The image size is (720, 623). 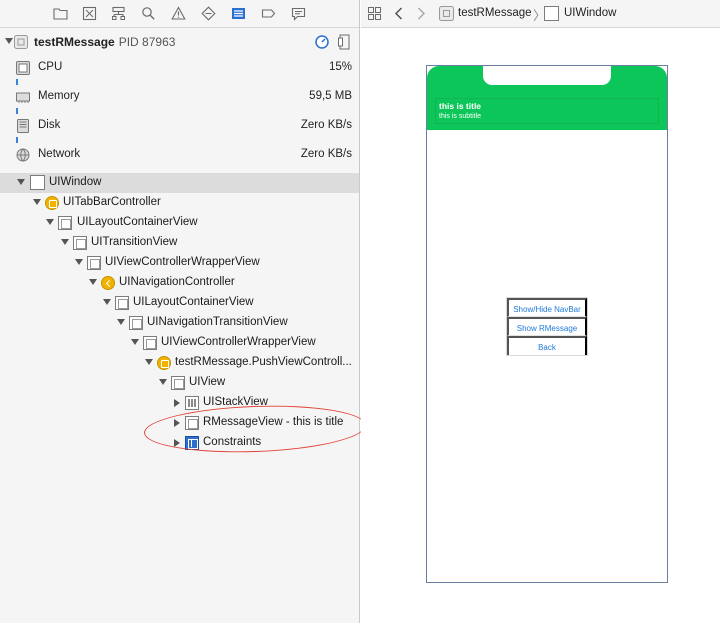 What do you see at coordinates (177, 282) in the screenshot?
I see `tree-row-label: UINavigationController` at bounding box center [177, 282].